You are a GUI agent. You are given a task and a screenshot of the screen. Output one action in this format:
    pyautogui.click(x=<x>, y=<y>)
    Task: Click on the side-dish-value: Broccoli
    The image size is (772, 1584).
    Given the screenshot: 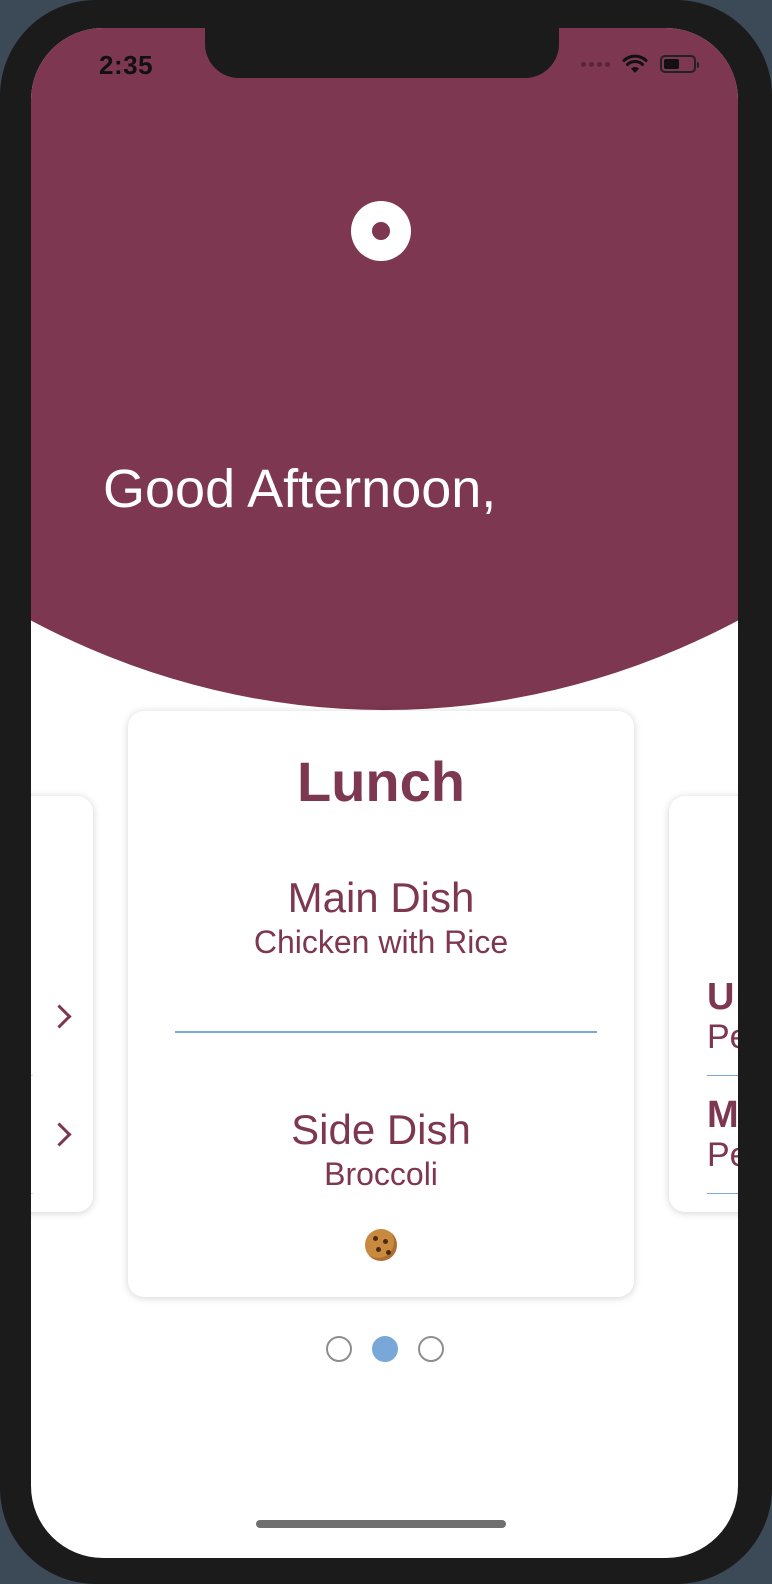 What is the action you would take?
    pyautogui.click(x=381, y=1174)
    